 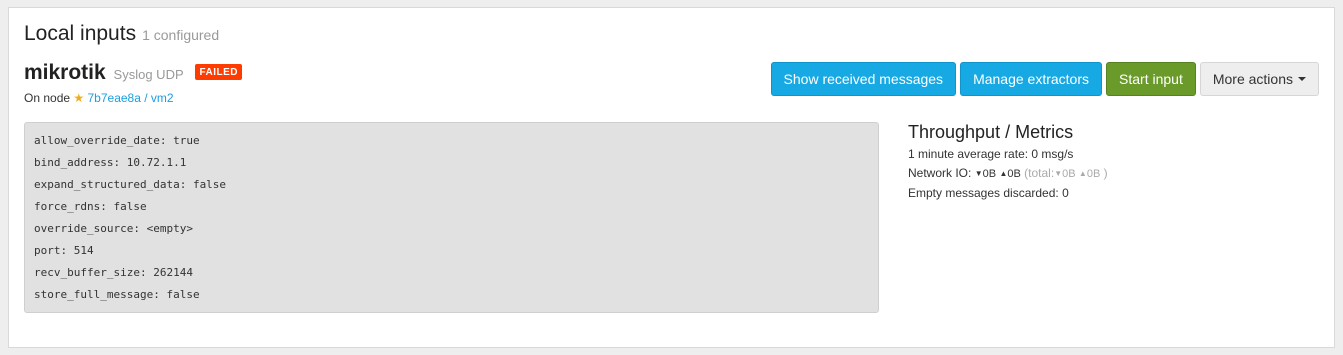 I want to click on input-header: mikrotik Syslog UDP FAILED, so click(x=133, y=73).